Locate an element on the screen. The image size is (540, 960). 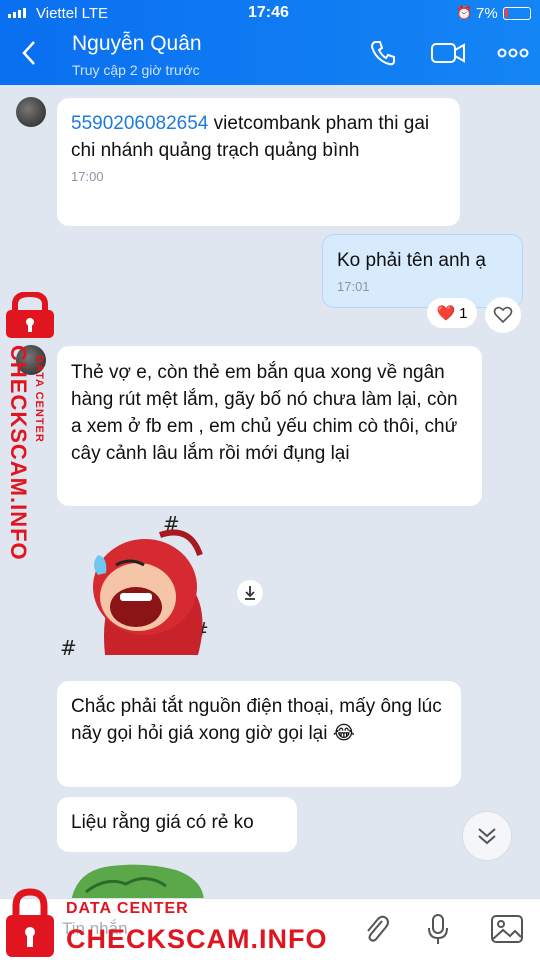
heart-outline-icon is located at coordinates (503, 315).